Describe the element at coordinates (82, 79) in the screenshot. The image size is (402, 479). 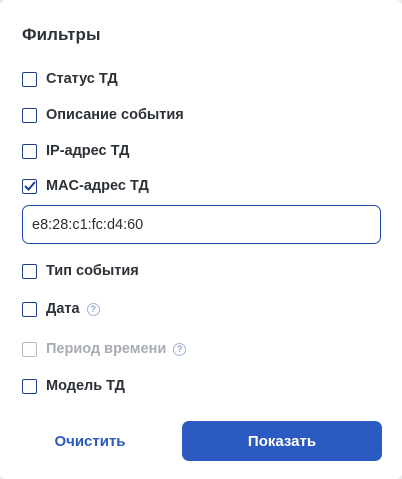
I see `filter-label: Статус ТД` at that location.